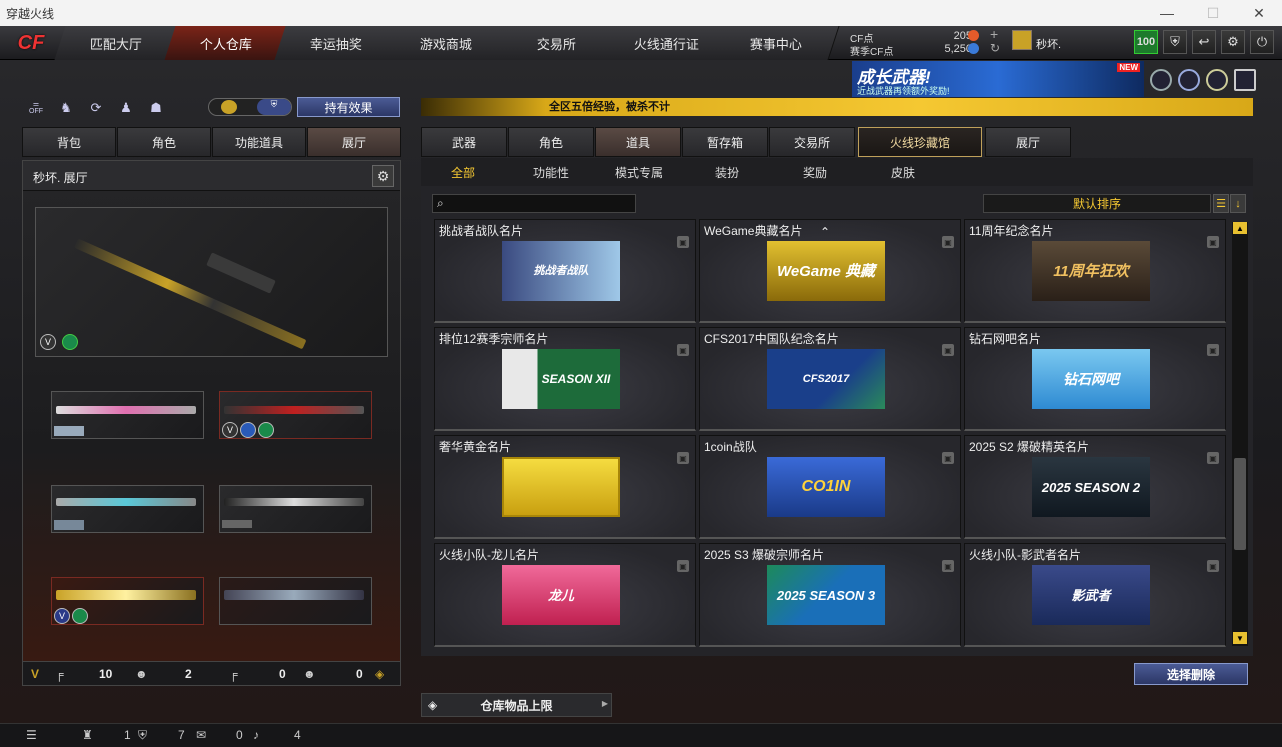 Image resolution: width=1282 pixels, height=747 pixels. What do you see at coordinates (1245, 80) in the screenshot?
I see `w-logo-icon` at bounding box center [1245, 80].